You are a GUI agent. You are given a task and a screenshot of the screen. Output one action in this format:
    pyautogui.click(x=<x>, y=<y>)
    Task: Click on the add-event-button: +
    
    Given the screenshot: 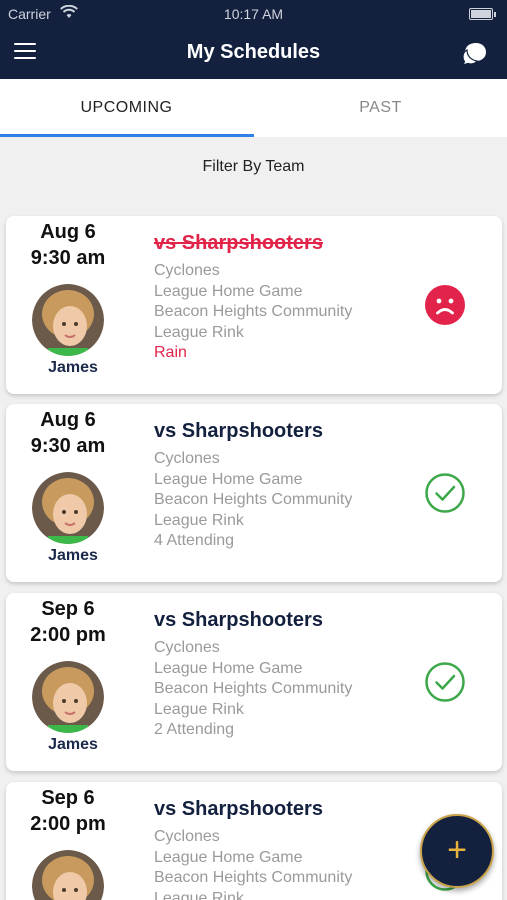 What is the action you would take?
    pyautogui.click(x=457, y=851)
    